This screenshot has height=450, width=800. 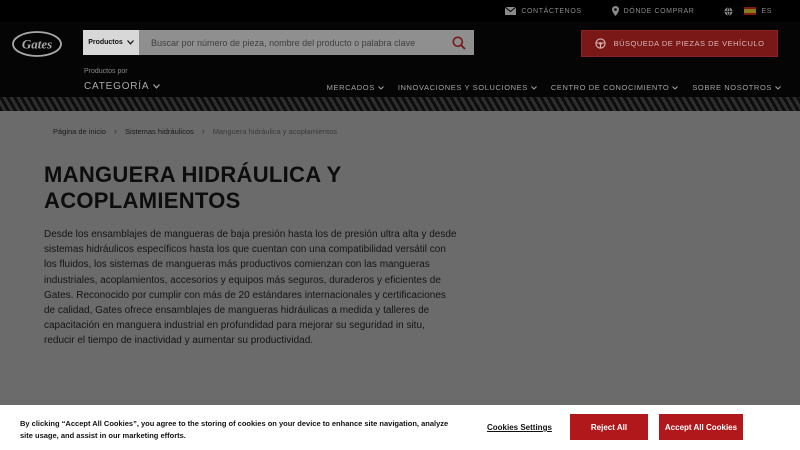 I want to click on search-bar: Productos, so click(x=278, y=42).